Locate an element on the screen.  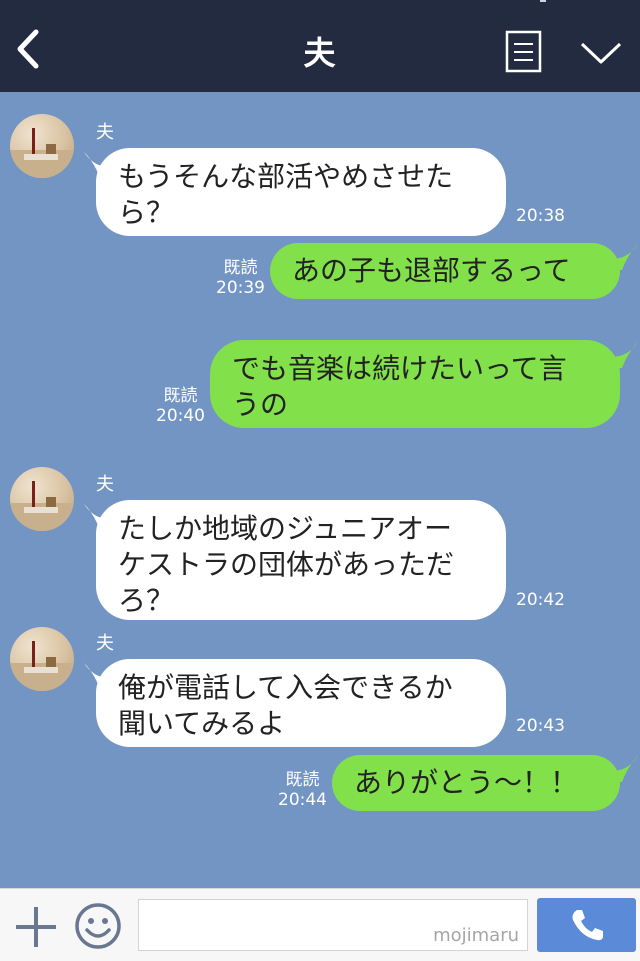
message-bubble: もうそんな部活やめさせた ら？ is located at coordinates (301, 192).